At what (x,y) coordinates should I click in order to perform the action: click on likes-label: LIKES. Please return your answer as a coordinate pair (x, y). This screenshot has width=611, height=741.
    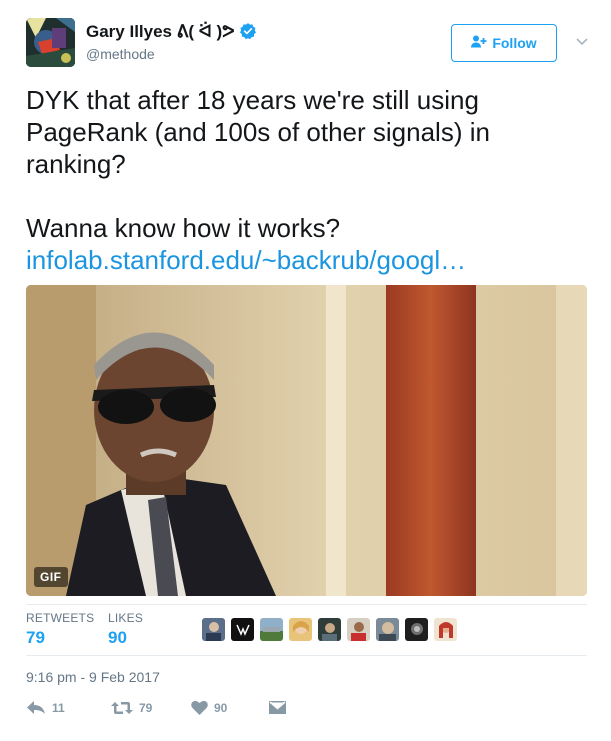
    Looking at the image, I should click on (126, 618).